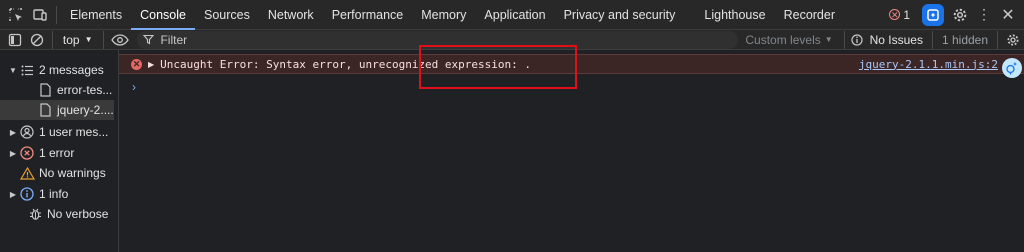 The height and width of the screenshot is (252, 1024). I want to click on error-counter: ✕ 1, so click(899, 15).